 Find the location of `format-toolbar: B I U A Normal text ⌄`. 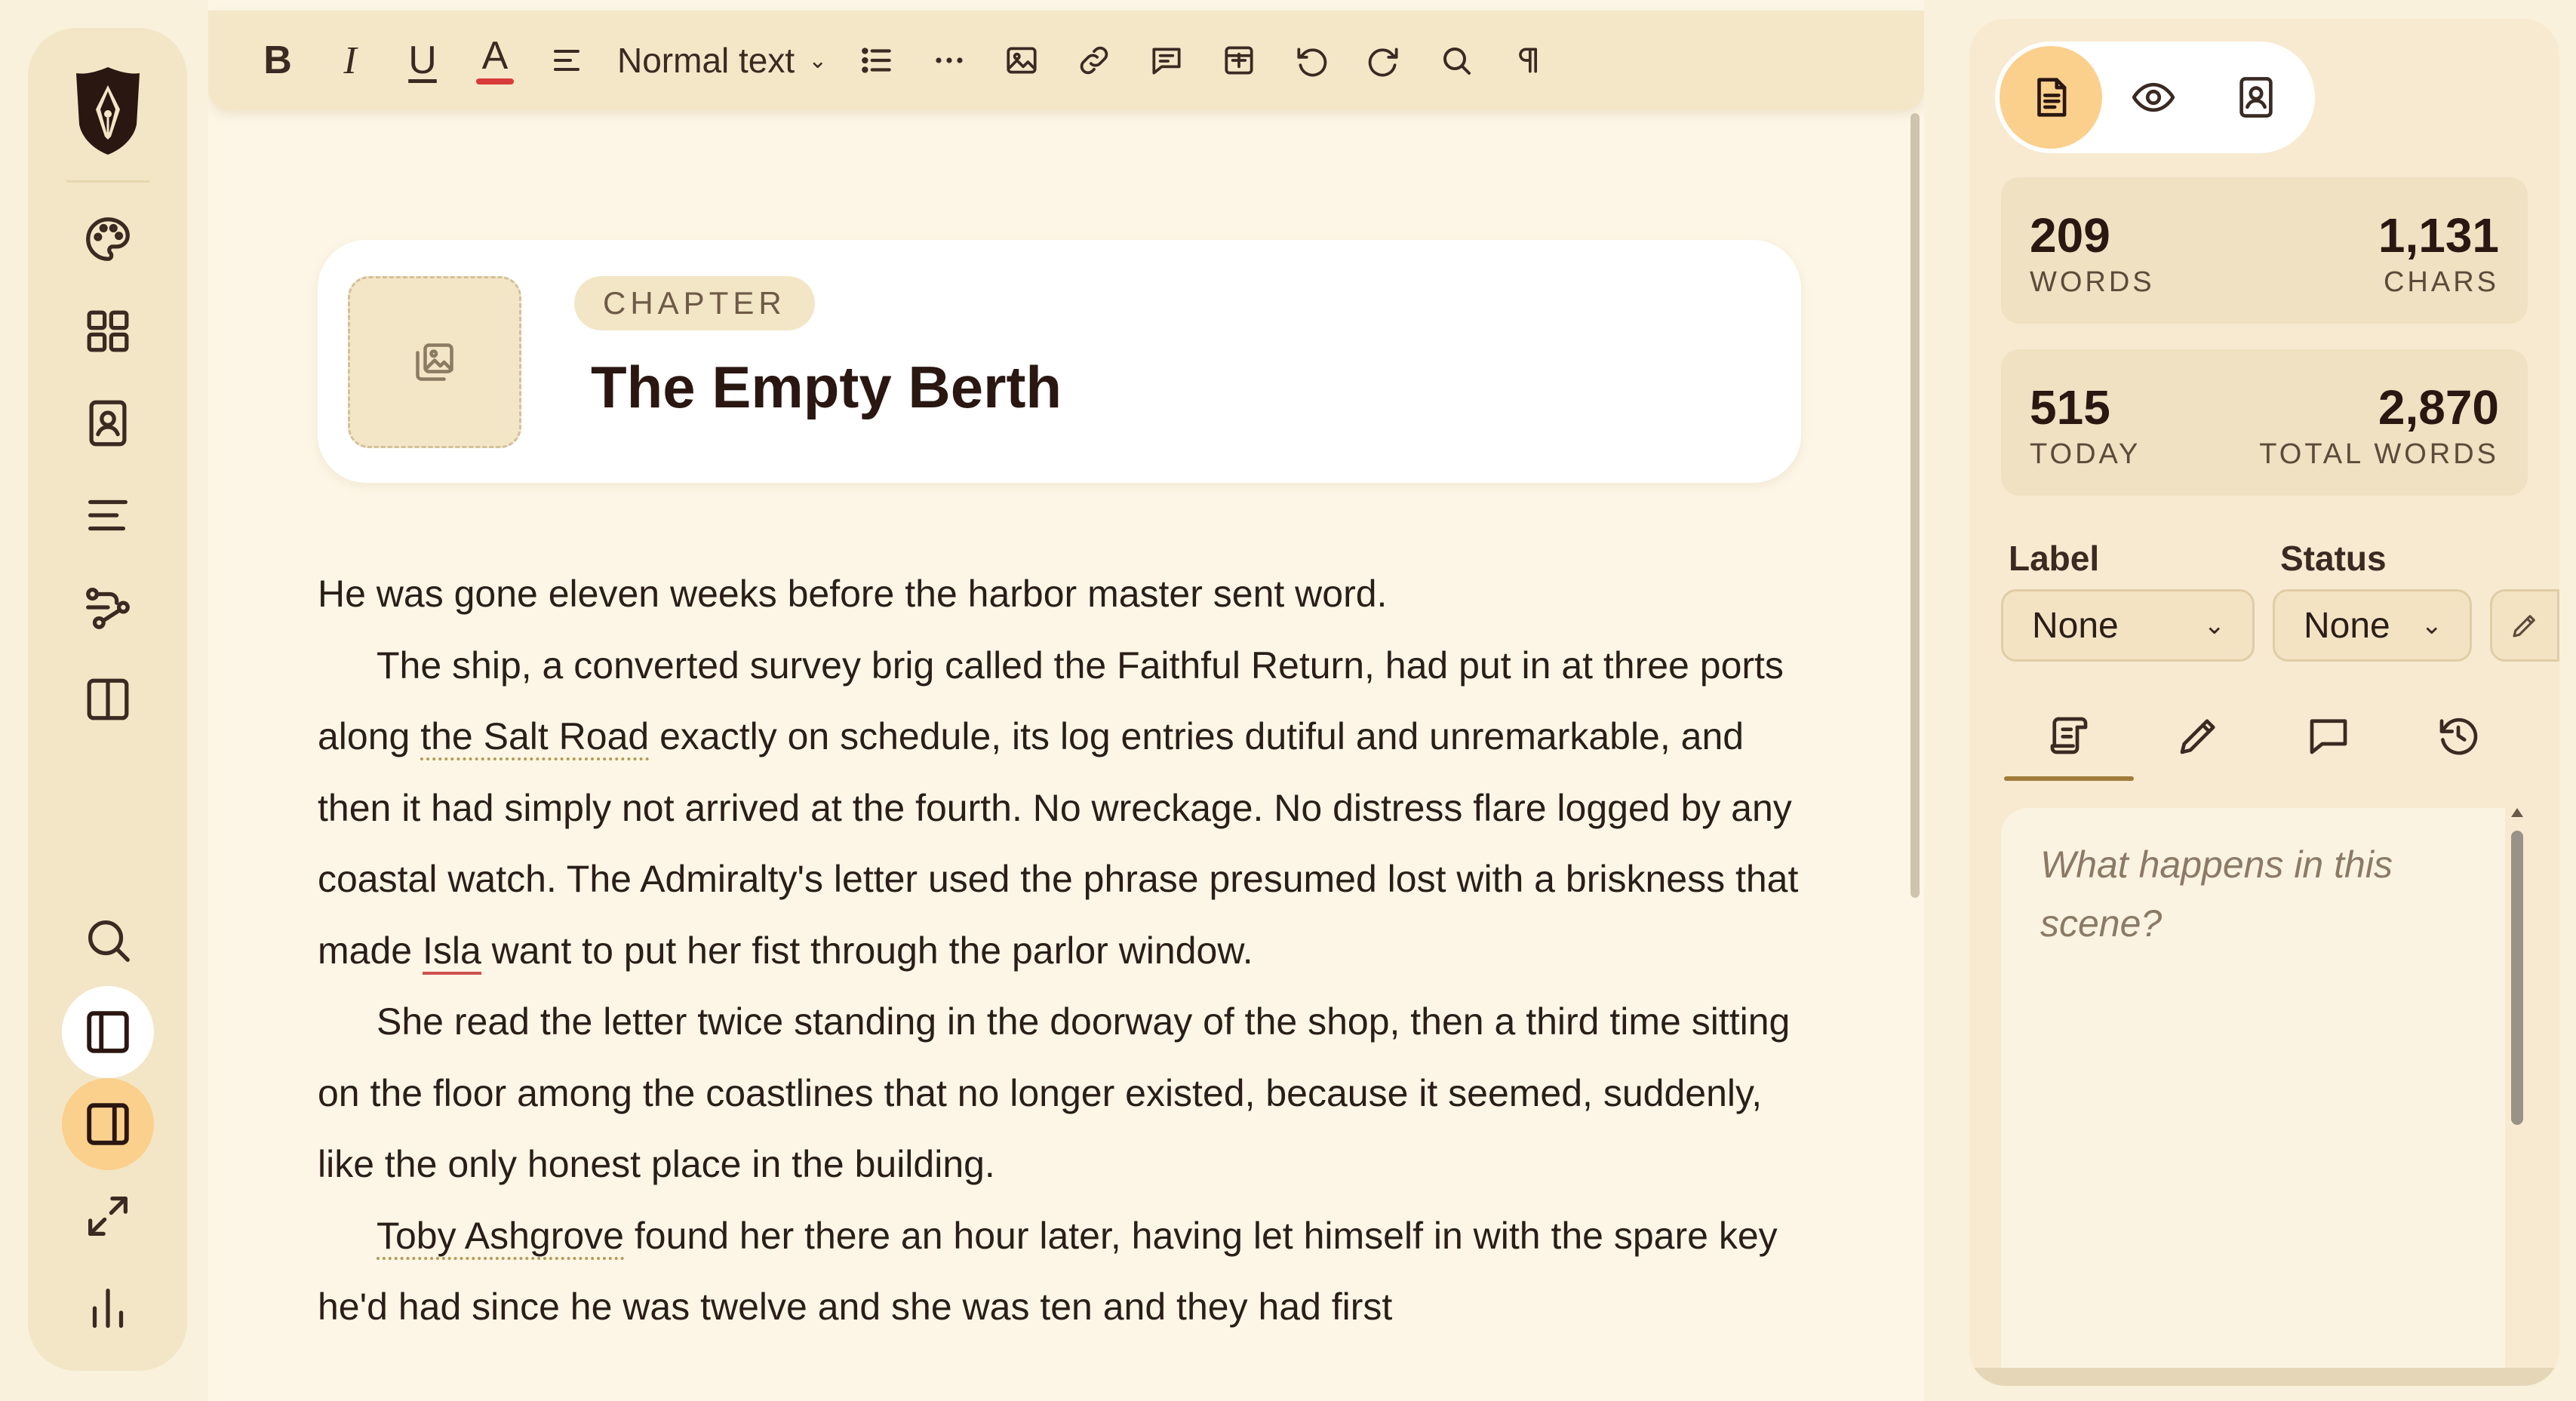

format-toolbar: B I U A Normal text ⌄ is located at coordinates (1066, 60).